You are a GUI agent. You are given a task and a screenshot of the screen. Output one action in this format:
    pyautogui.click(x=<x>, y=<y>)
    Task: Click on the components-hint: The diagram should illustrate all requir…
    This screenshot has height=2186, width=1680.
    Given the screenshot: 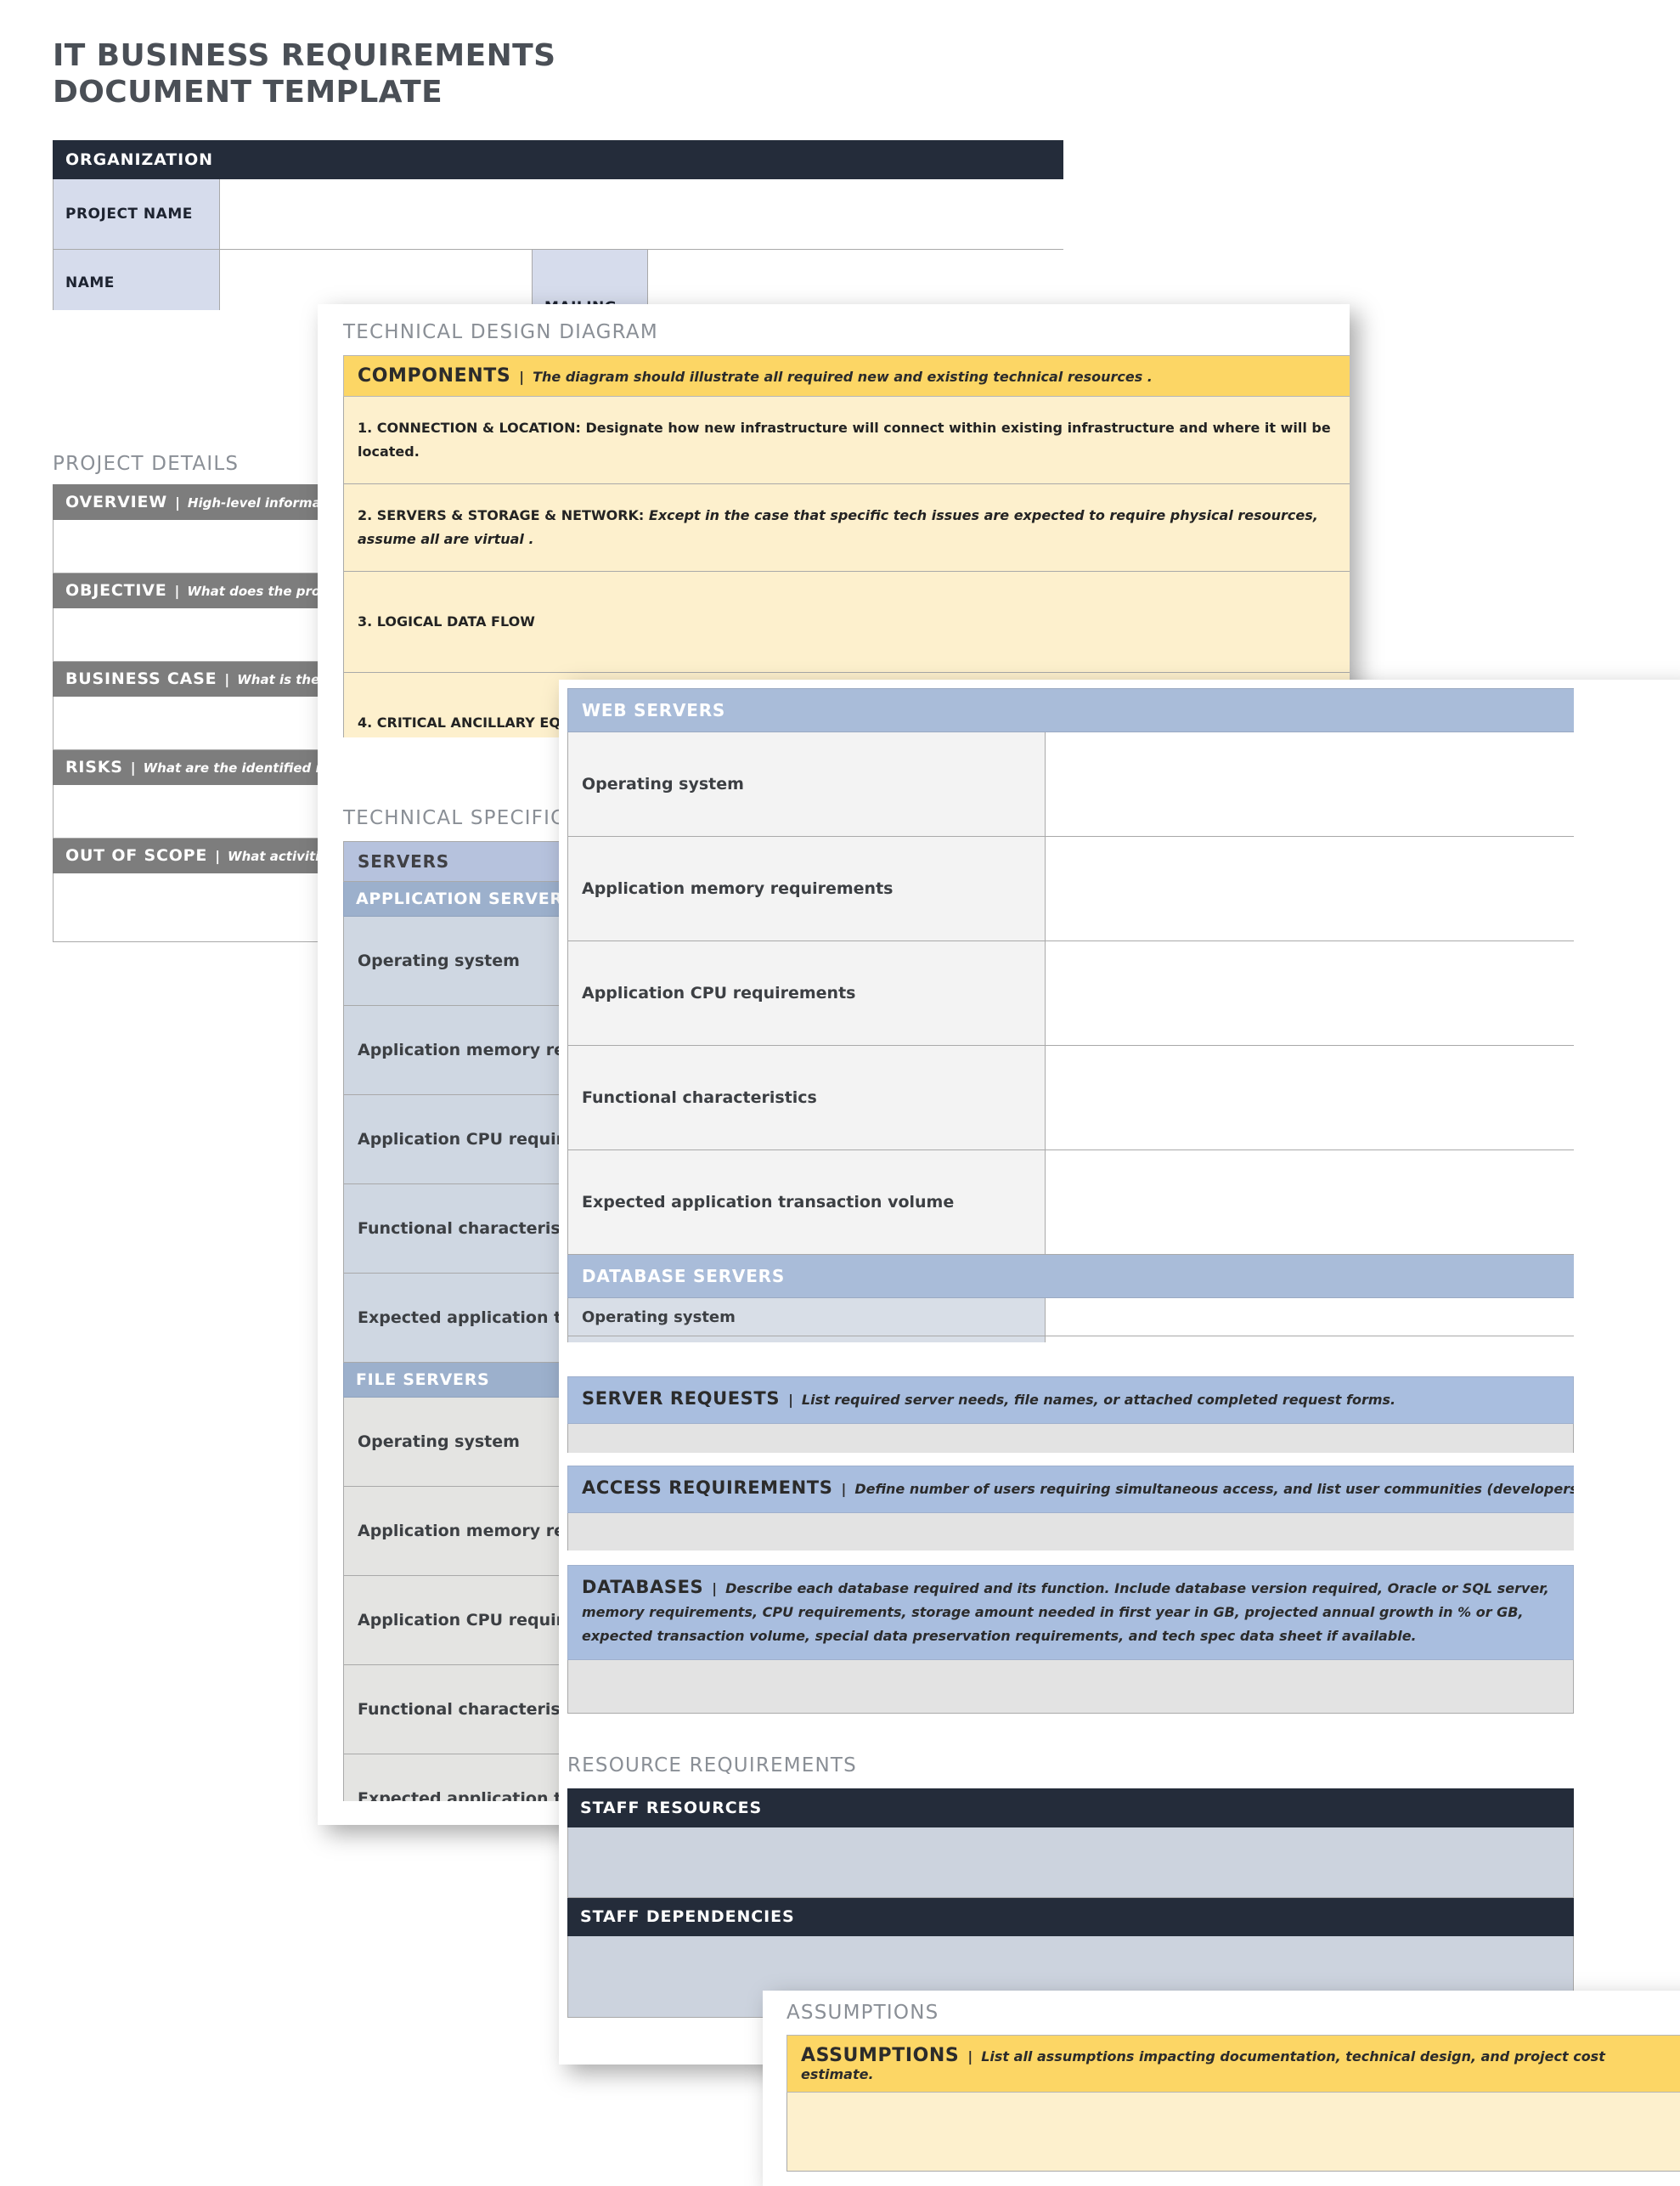 What is the action you would take?
    pyautogui.click(x=843, y=377)
    